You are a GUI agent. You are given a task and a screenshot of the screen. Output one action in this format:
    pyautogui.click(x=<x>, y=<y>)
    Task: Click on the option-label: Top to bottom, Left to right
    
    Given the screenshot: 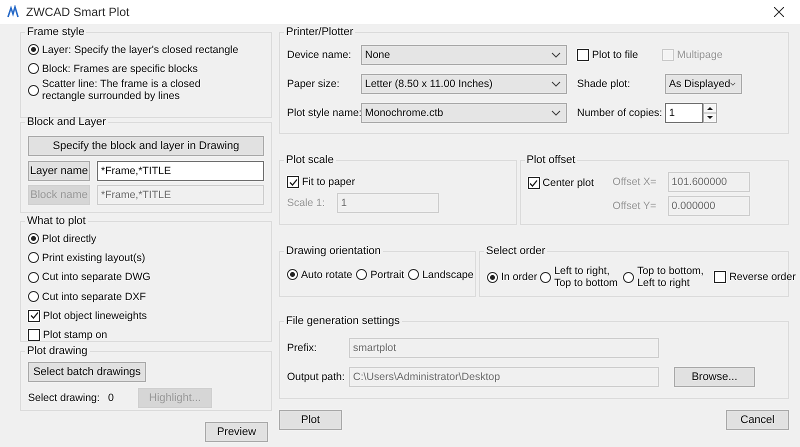 What is the action you would take?
    pyautogui.click(x=671, y=277)
    